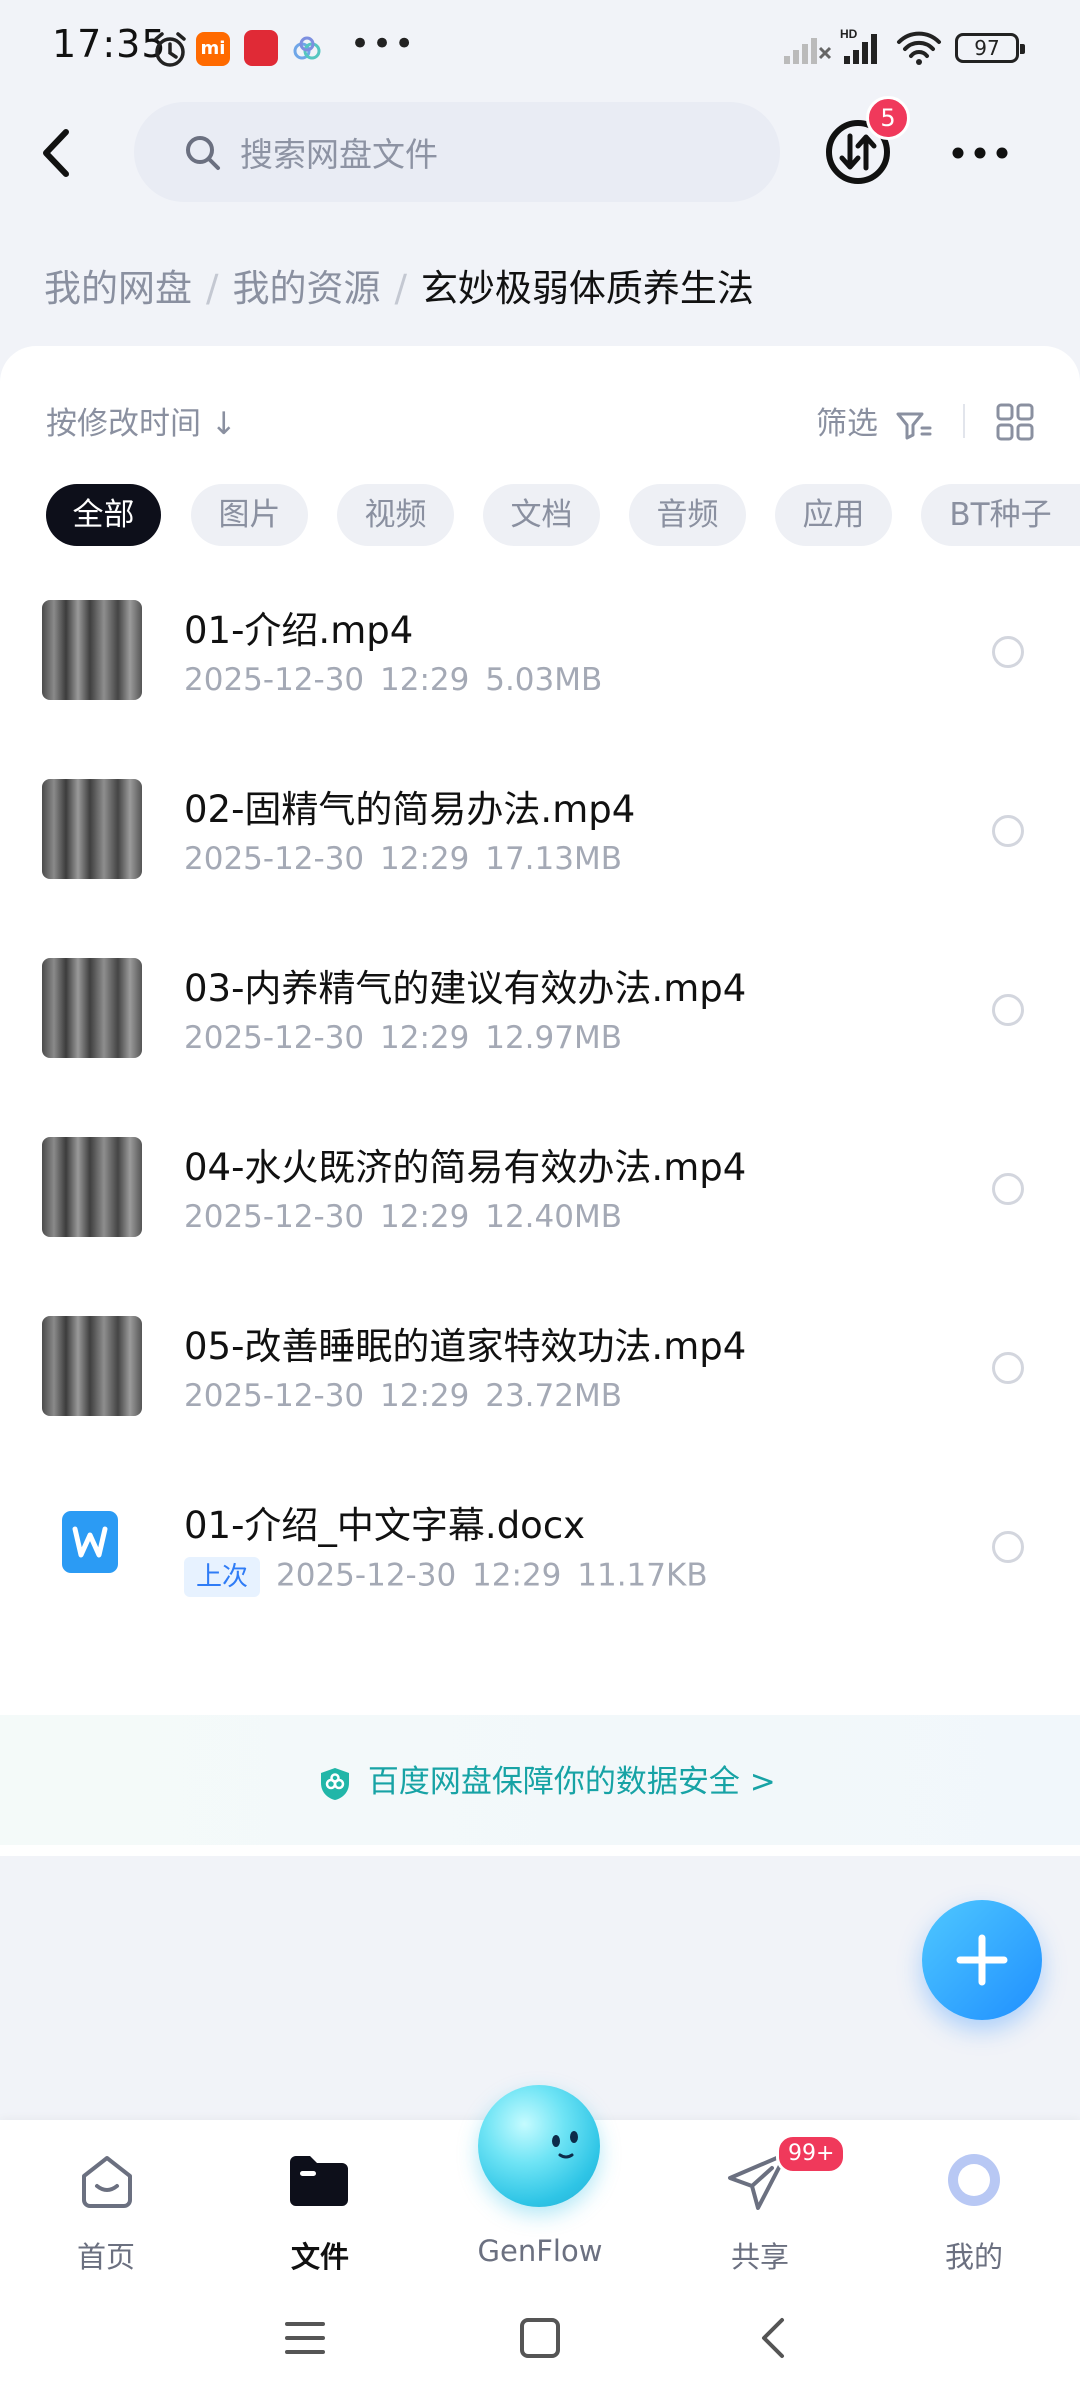 The width and height of the screenshot is (1080, 2400). What do you see at coordinates (982, 1960) in the screenshot?
I see `add-button` at bounding box center [982, 1960].